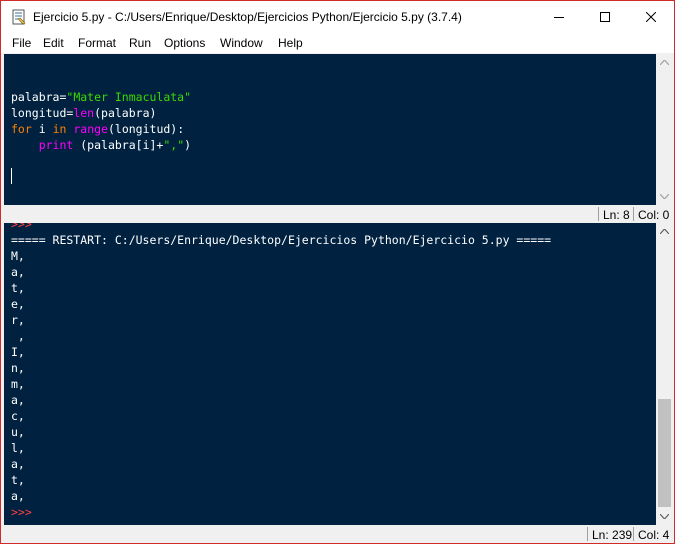 This screenshot has width=675, height=544. Describe the element at coordinates (654, 215) in the screenshot. I see `editor-column-number: Col: 0` at that location.